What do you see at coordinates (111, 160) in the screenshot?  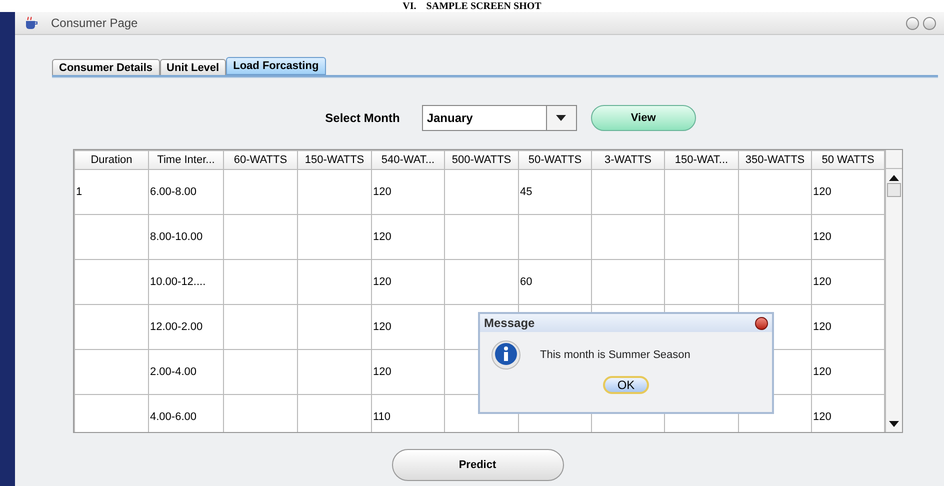 I see `column-header: Duration` at bounding box center [111, 160].